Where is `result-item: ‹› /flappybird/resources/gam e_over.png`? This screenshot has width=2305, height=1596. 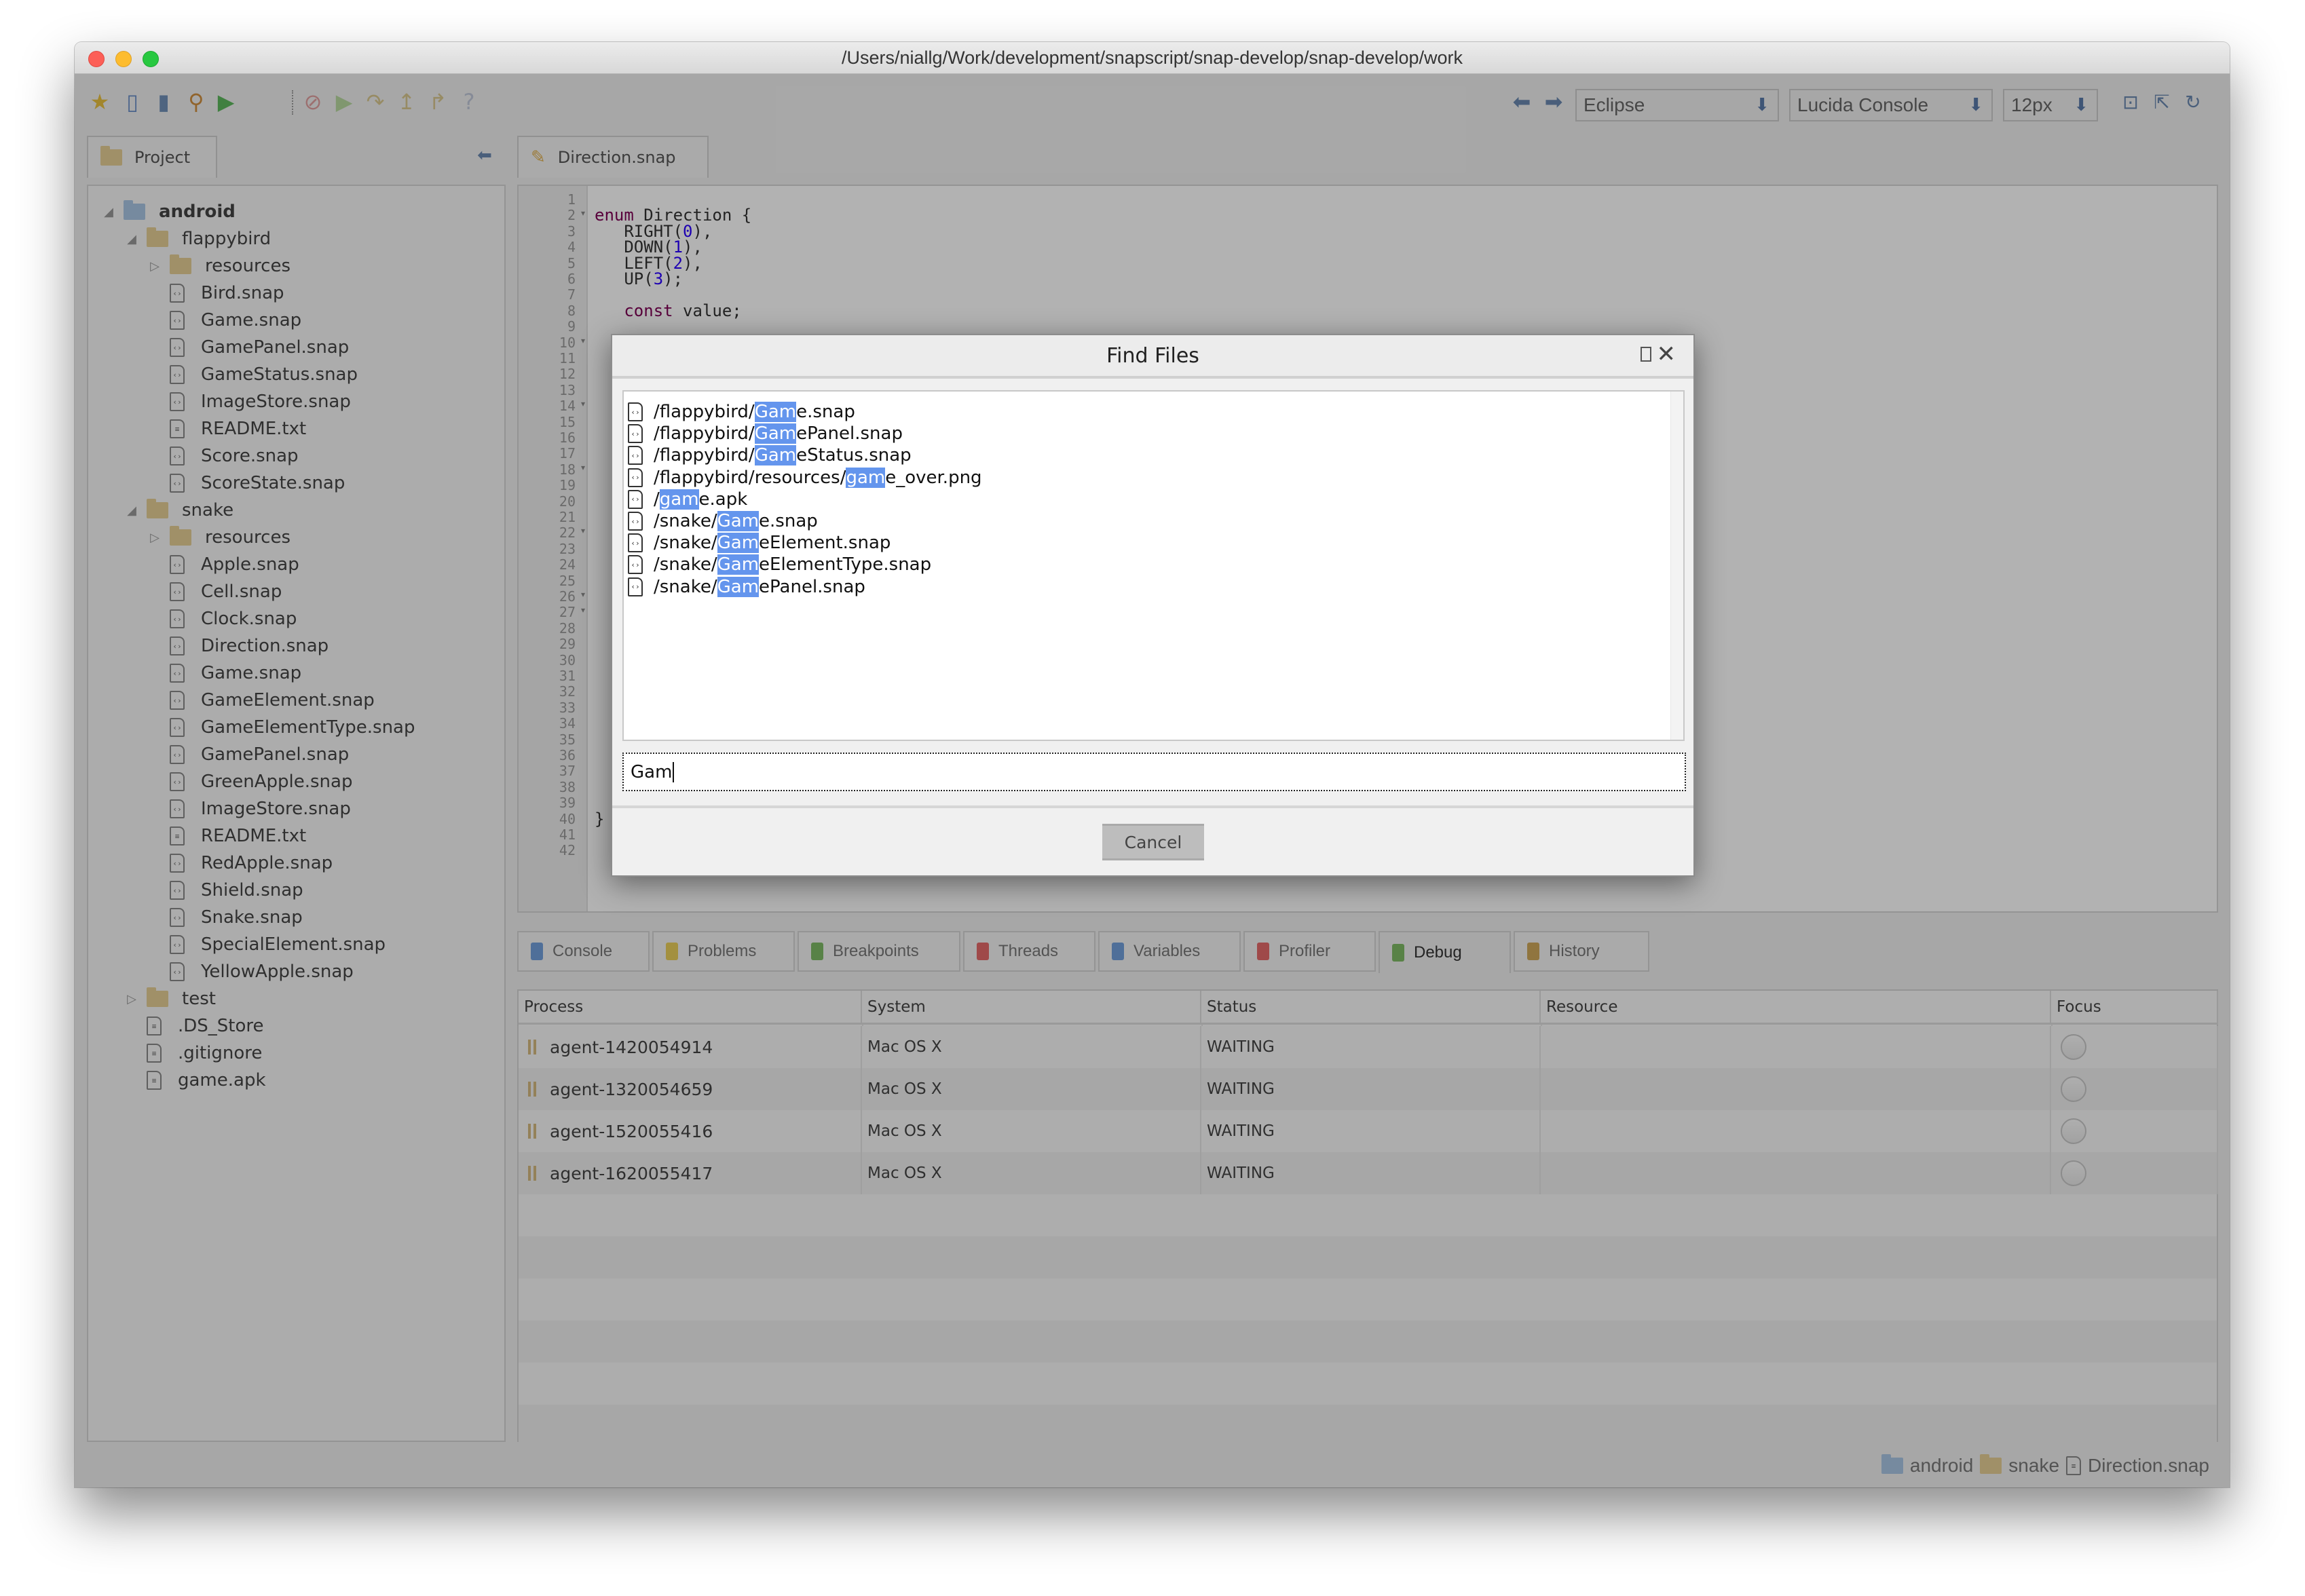 result-item: ‹› /flappybird/resources/gam e_over.png is located at coordinates (805, 478).